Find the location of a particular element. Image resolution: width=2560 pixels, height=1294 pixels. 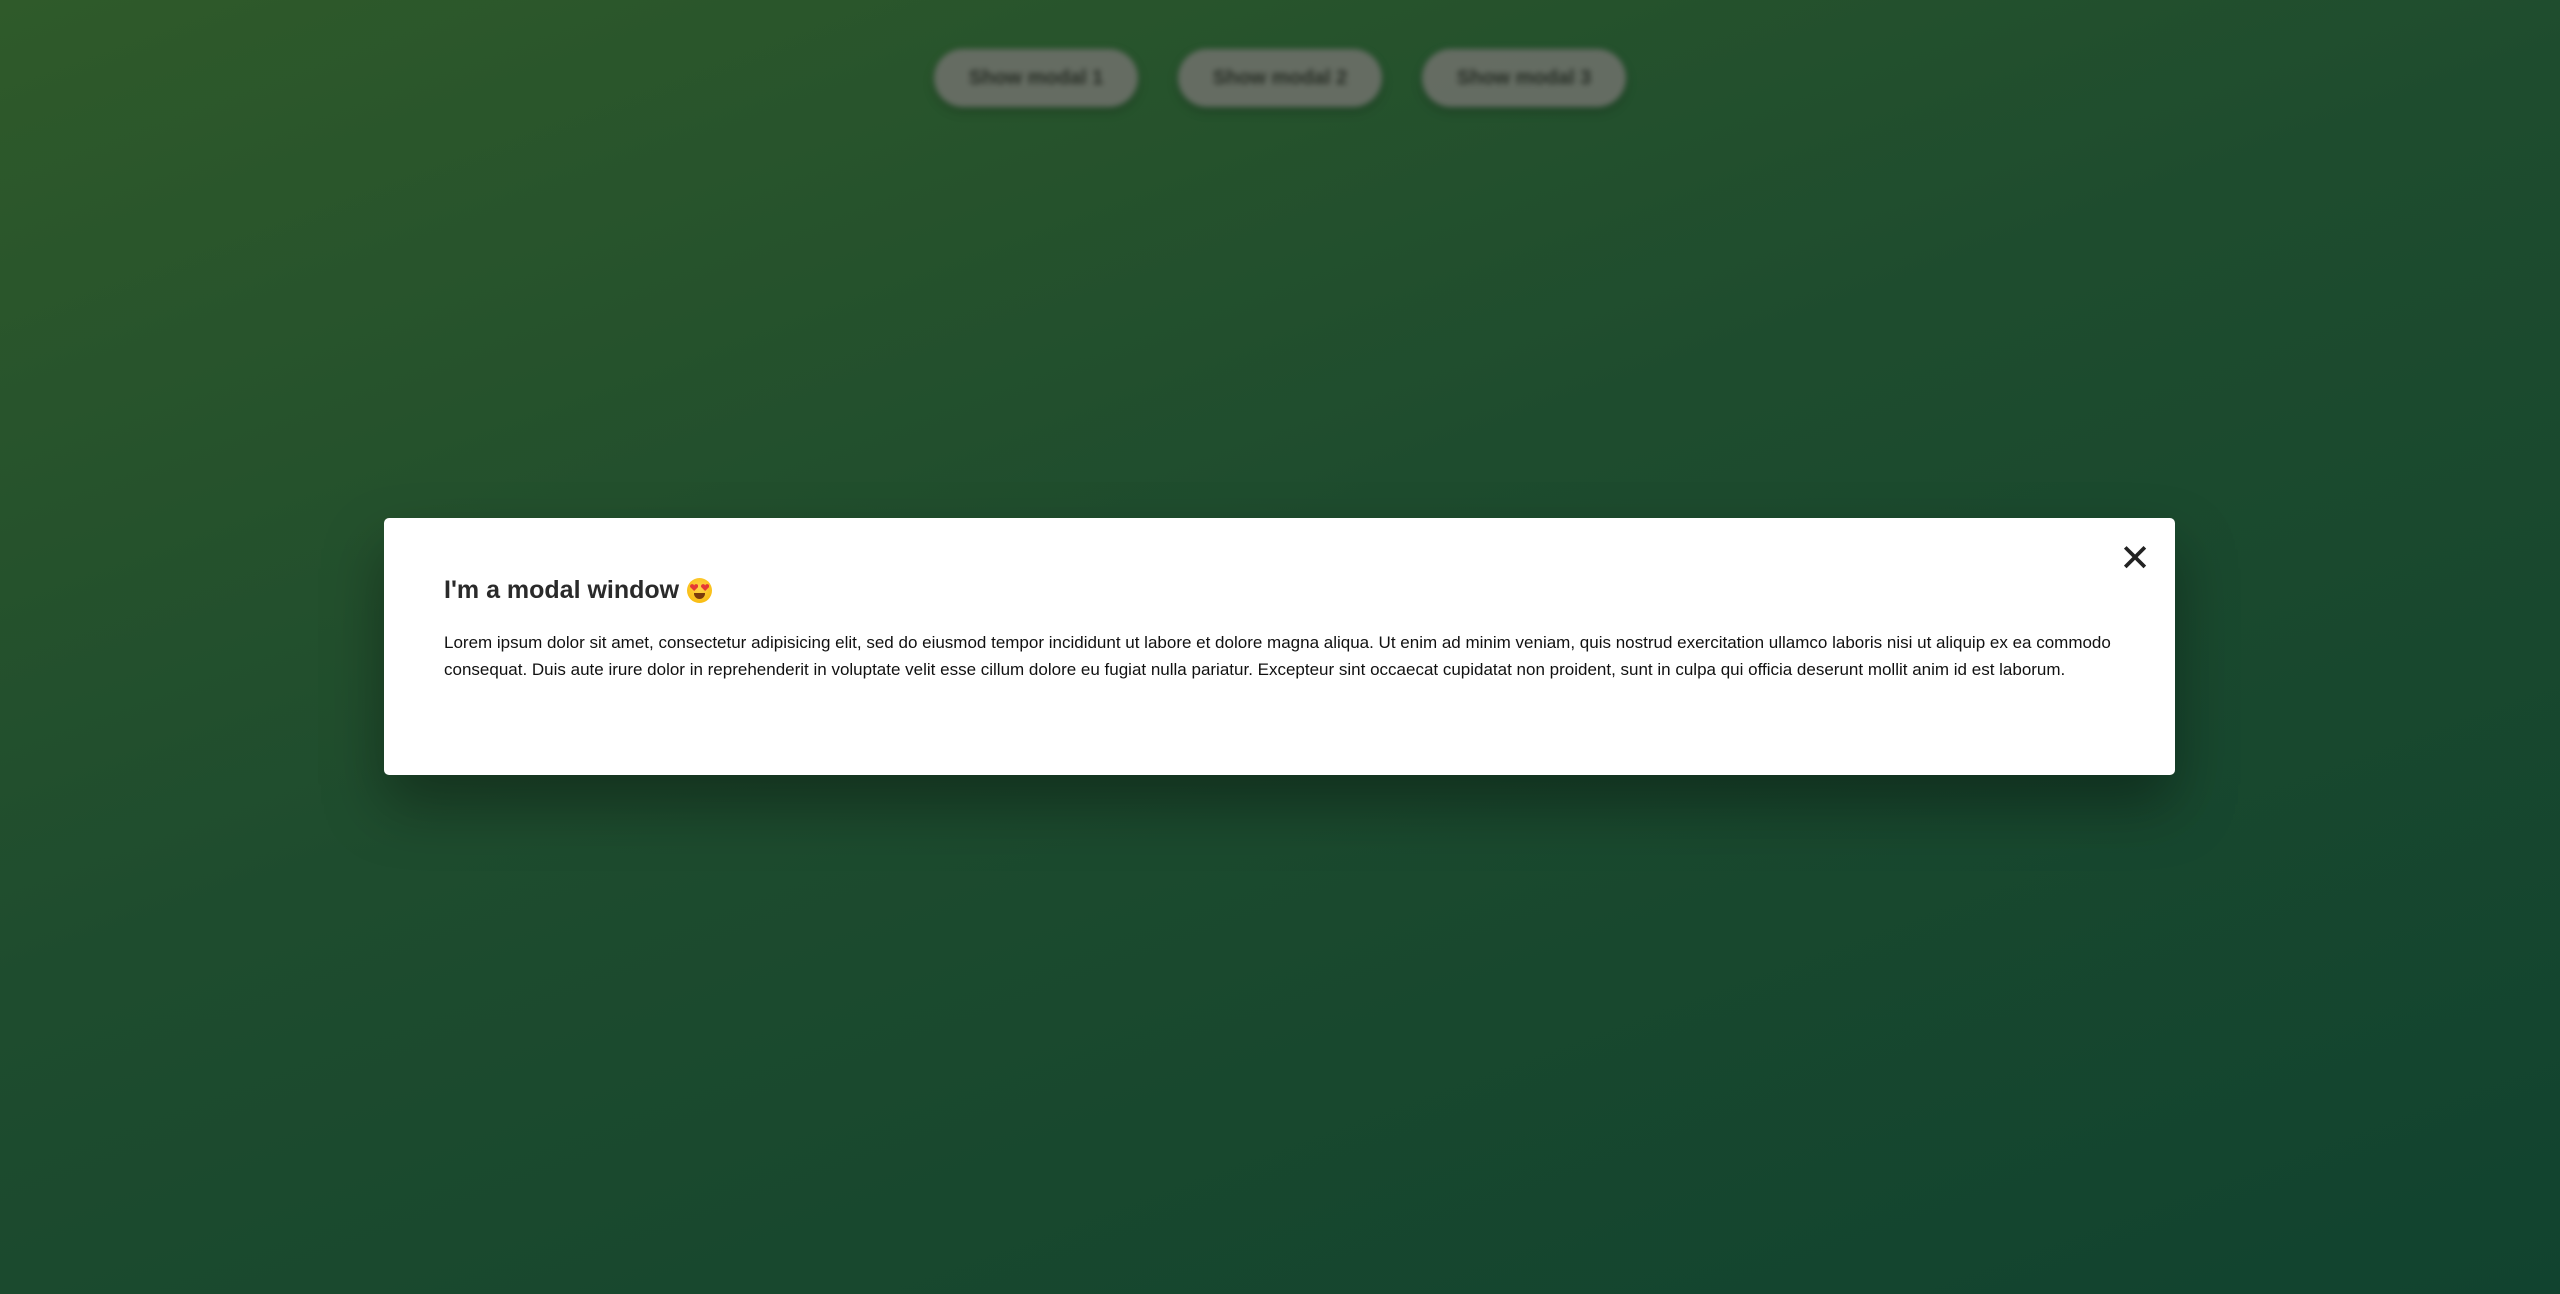

show-modal-1-button: Show modal 1 is located at coordinates (1036, 78).